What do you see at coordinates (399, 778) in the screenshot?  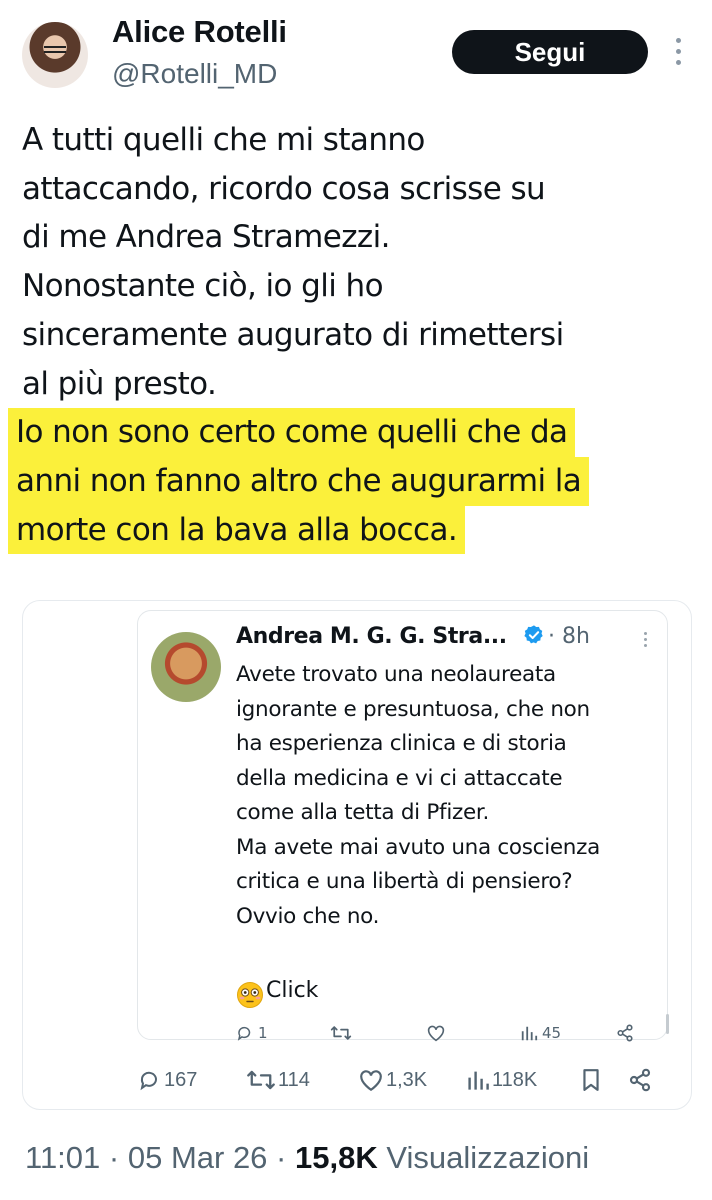 I see `quoted-line: della medicina e vi ci attaccate` at bounding box center [399, 778].